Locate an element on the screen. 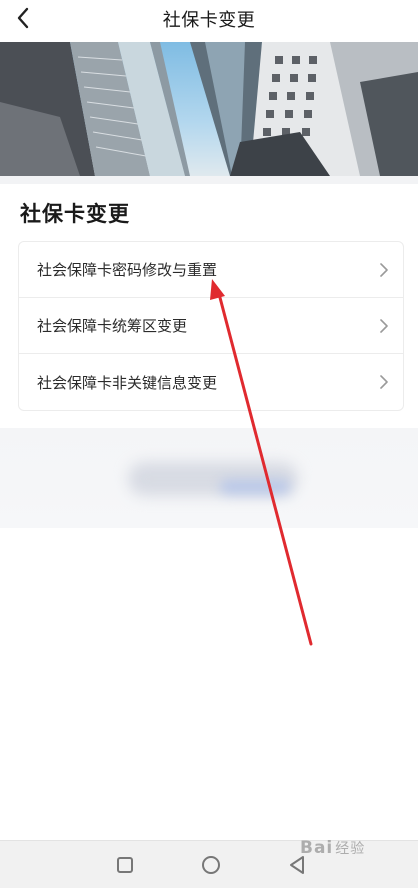 This screenshot has width=418, height=888. page-title: 社保卡变更 is located at coordinates (209, 20).